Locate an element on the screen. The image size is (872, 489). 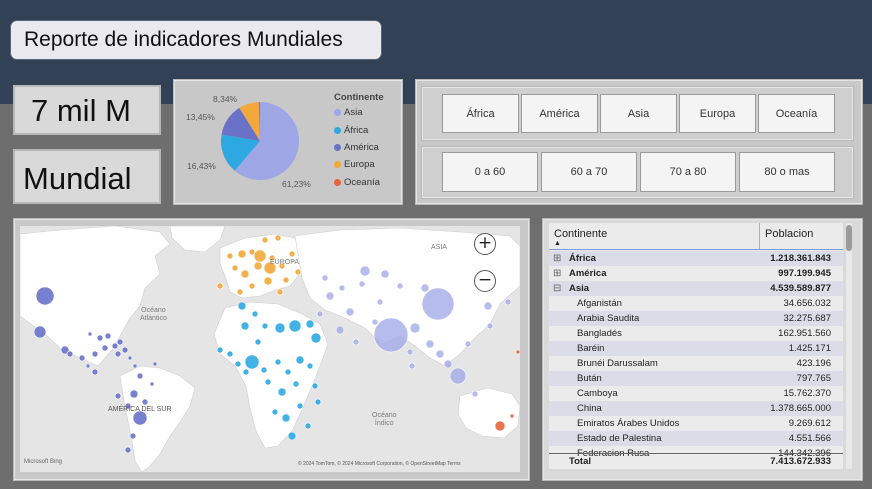
slicer-america-button: América is located at coordinates (559, 113).